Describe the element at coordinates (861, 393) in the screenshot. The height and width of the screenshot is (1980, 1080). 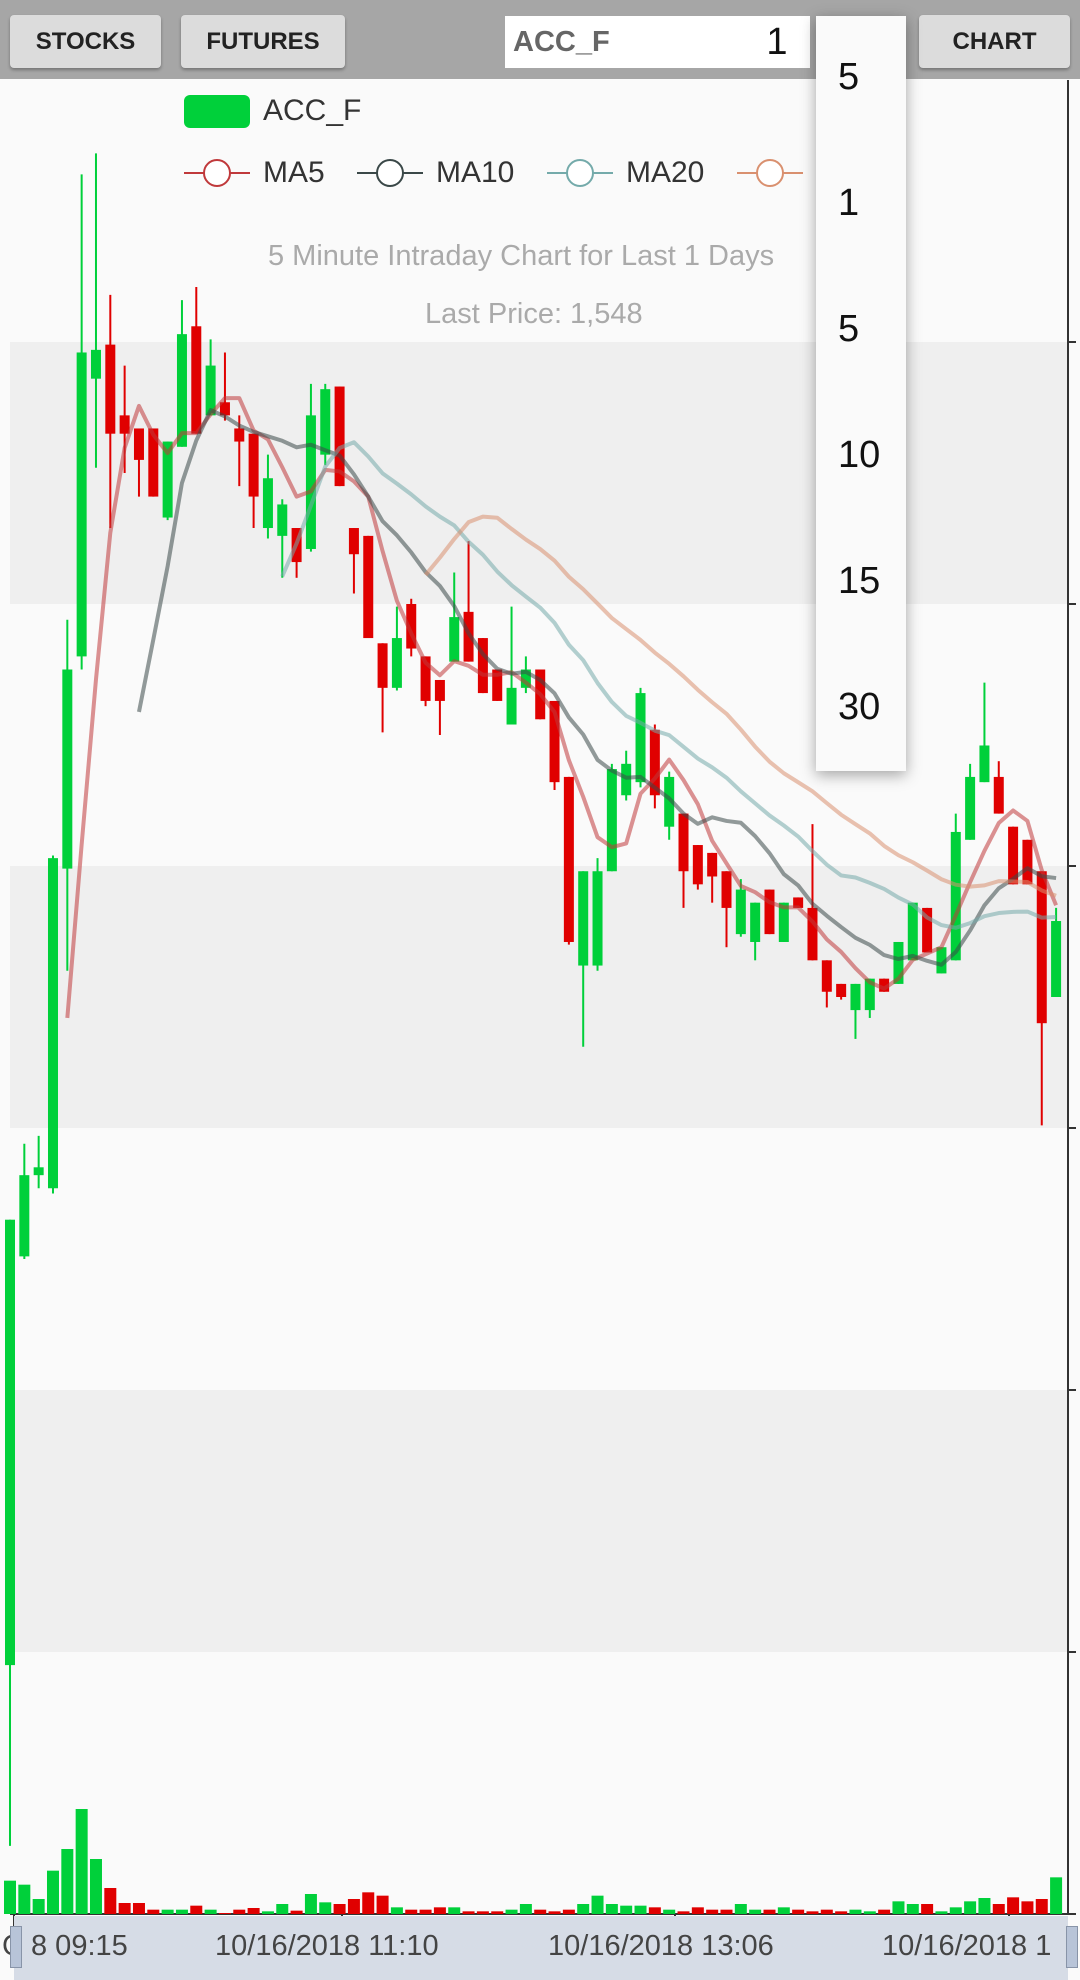
I see `interval-dropdown: 5 1 5 10 15 30` at that location.